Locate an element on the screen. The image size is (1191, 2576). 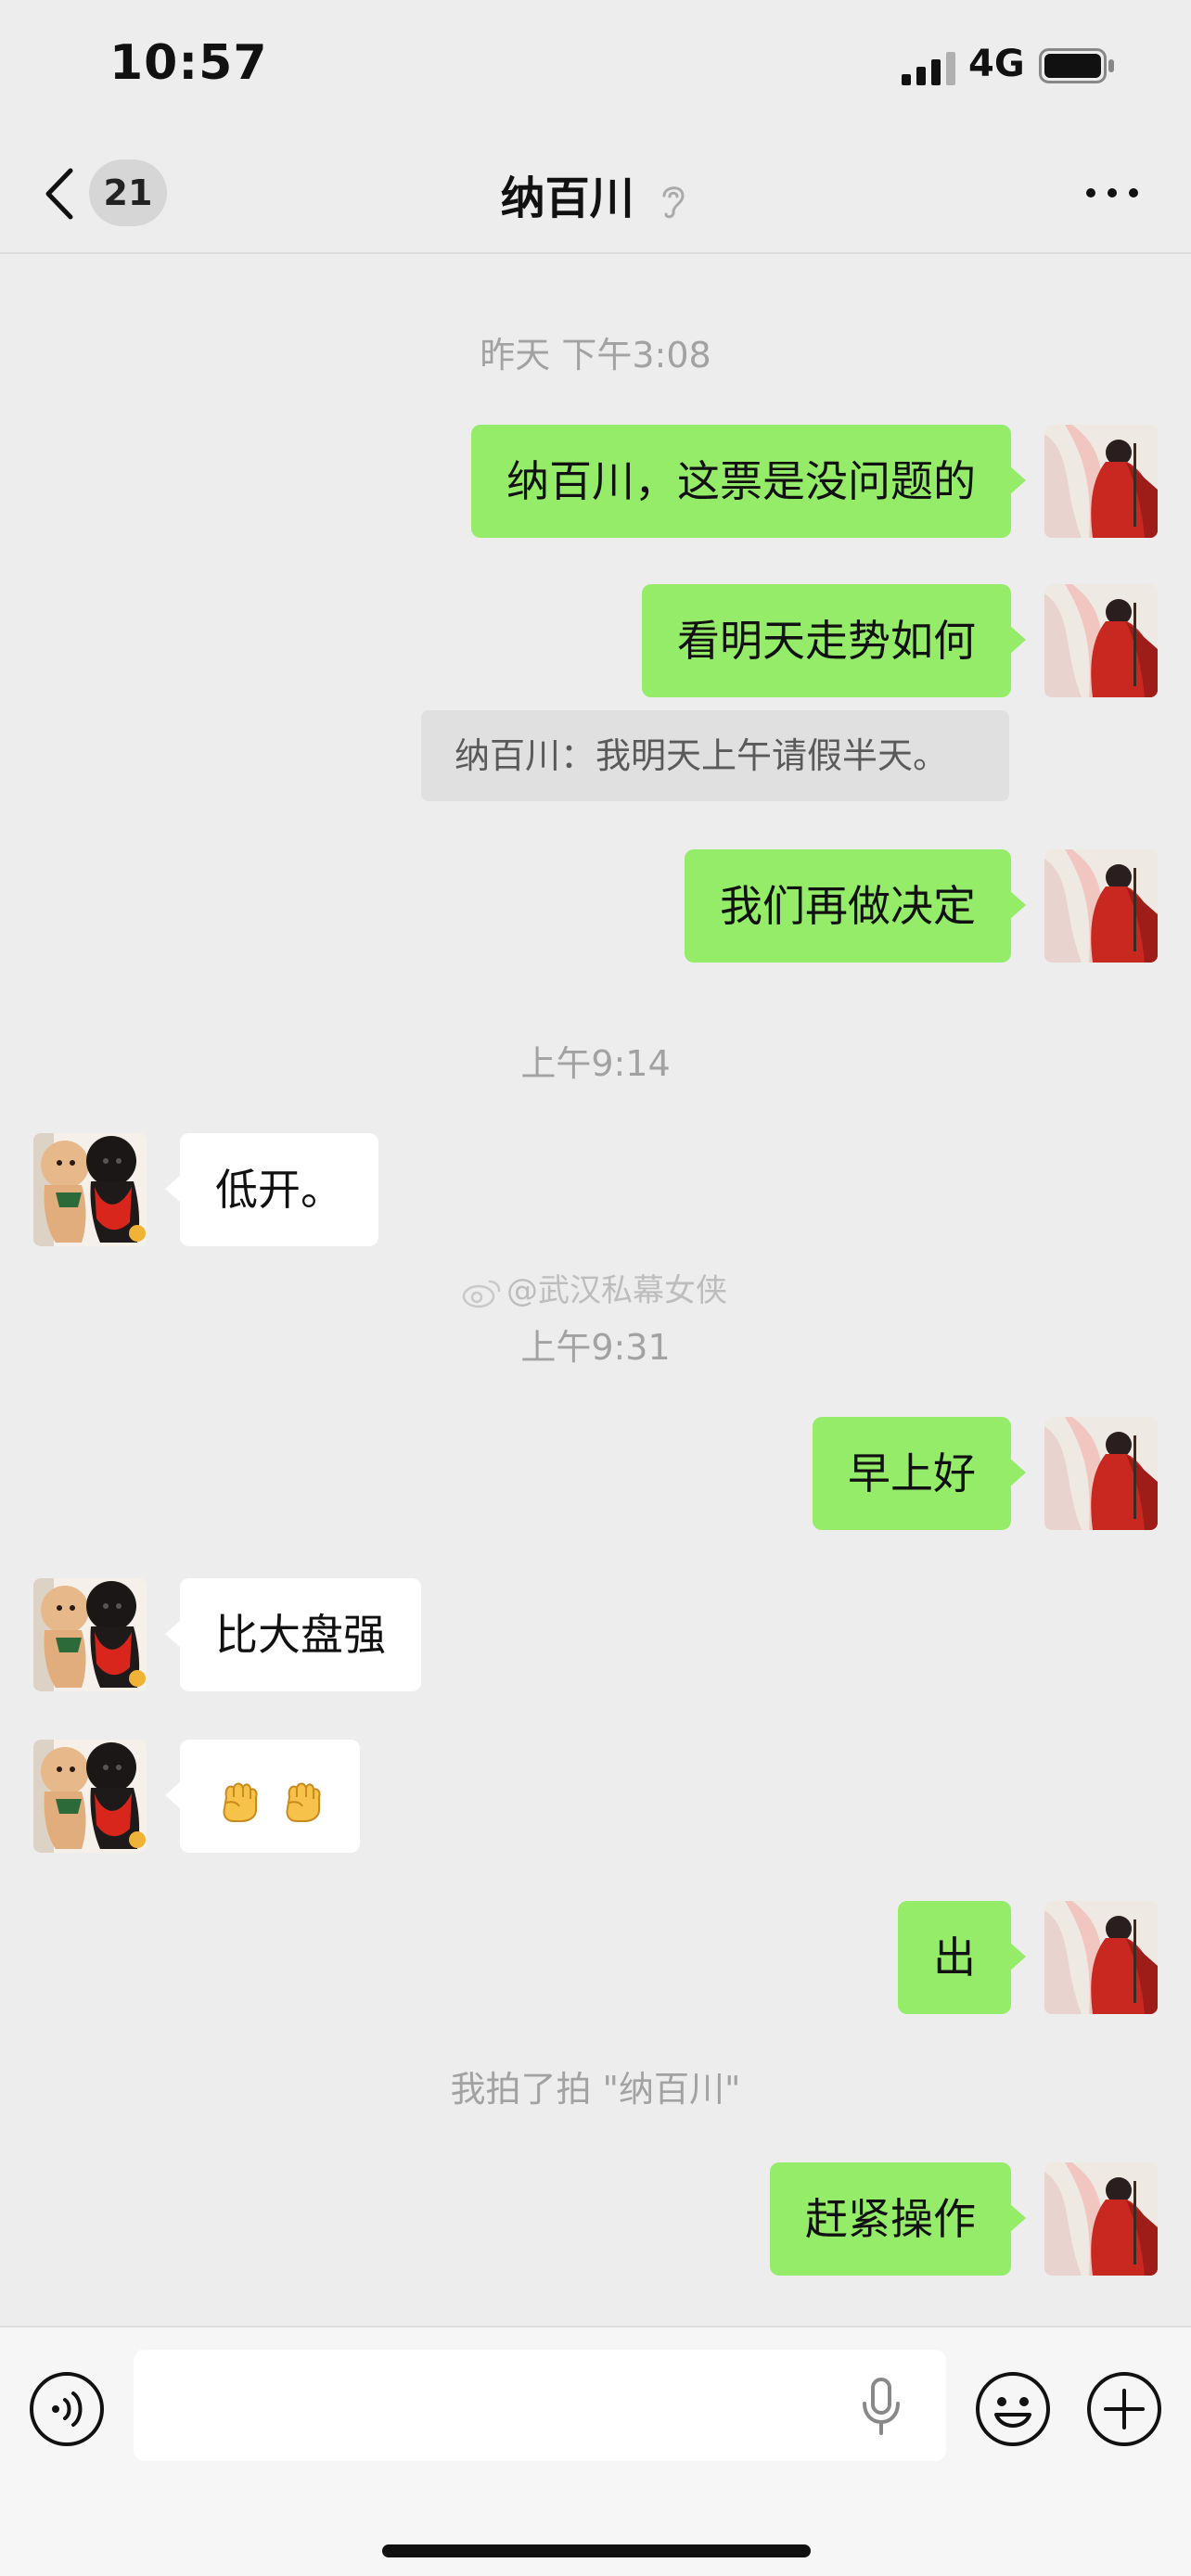
incoming-emoji-message is located at coordinates (262, 1796).